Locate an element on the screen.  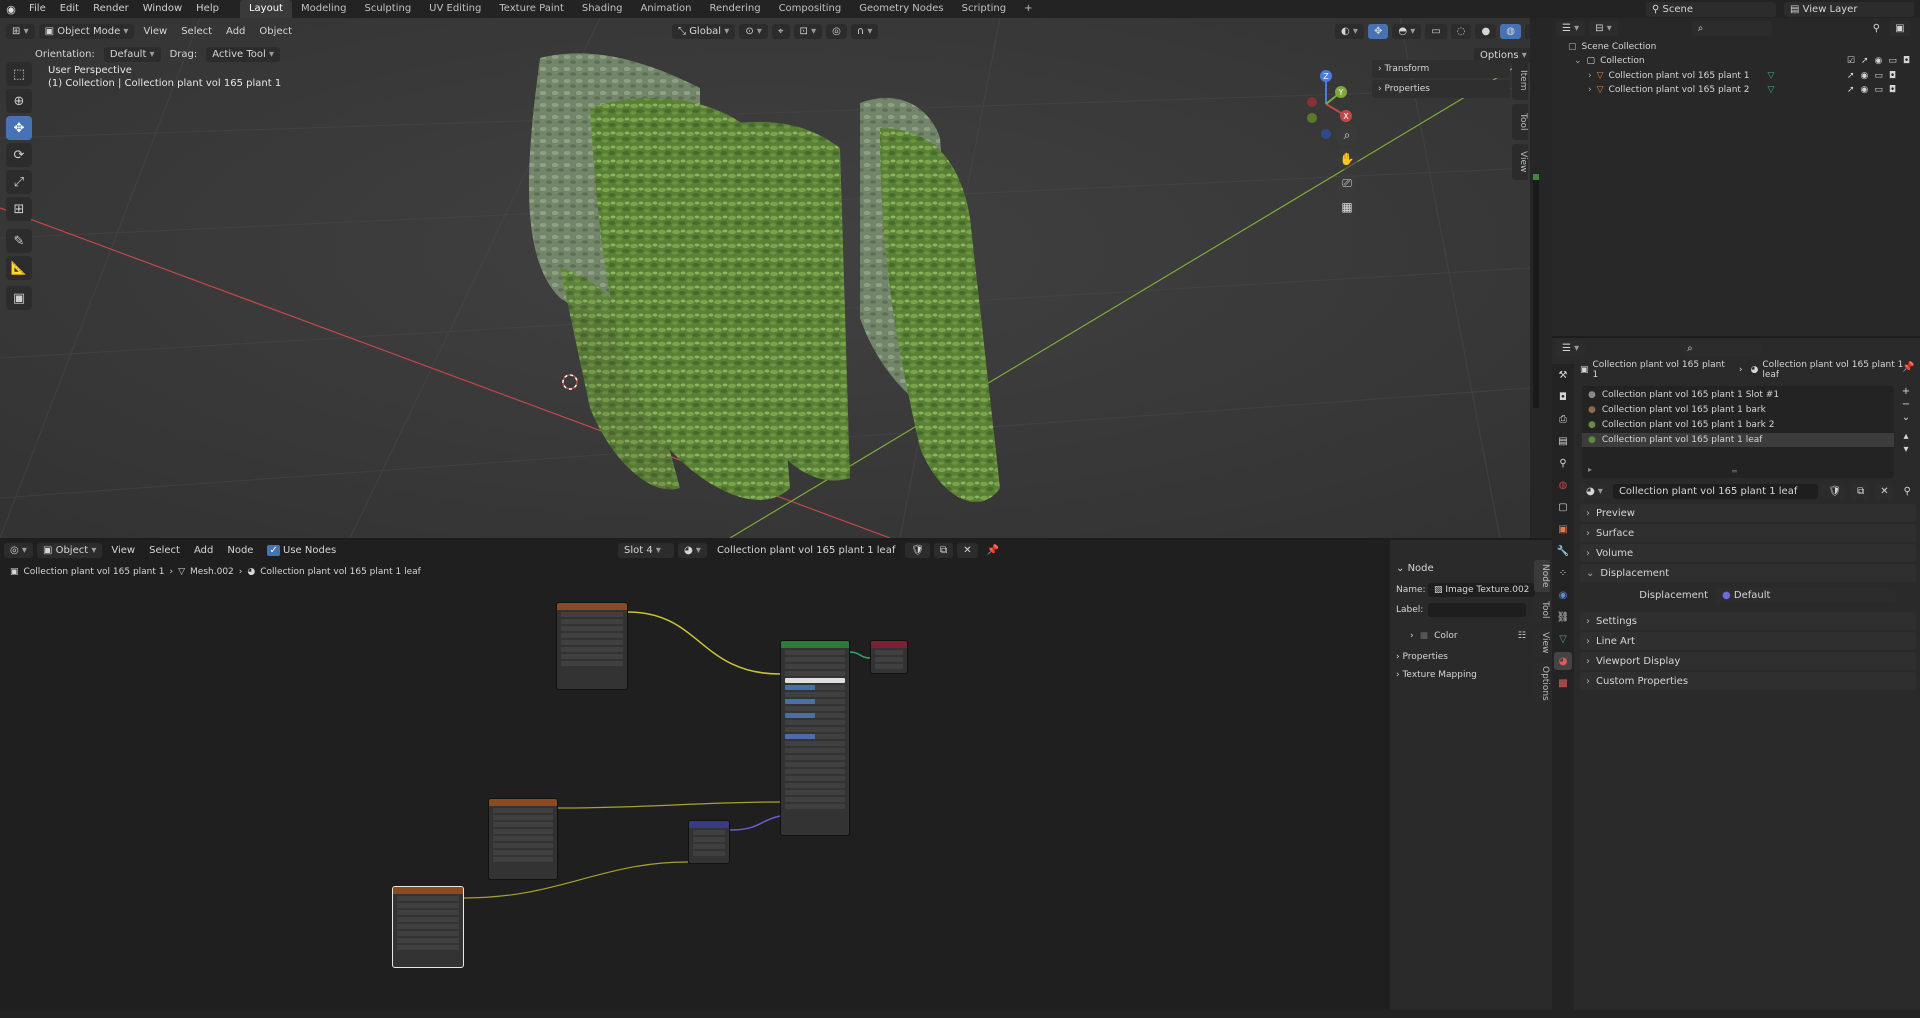
proportional-falloff-selector: ∩ is located at coordinates (864, 31).